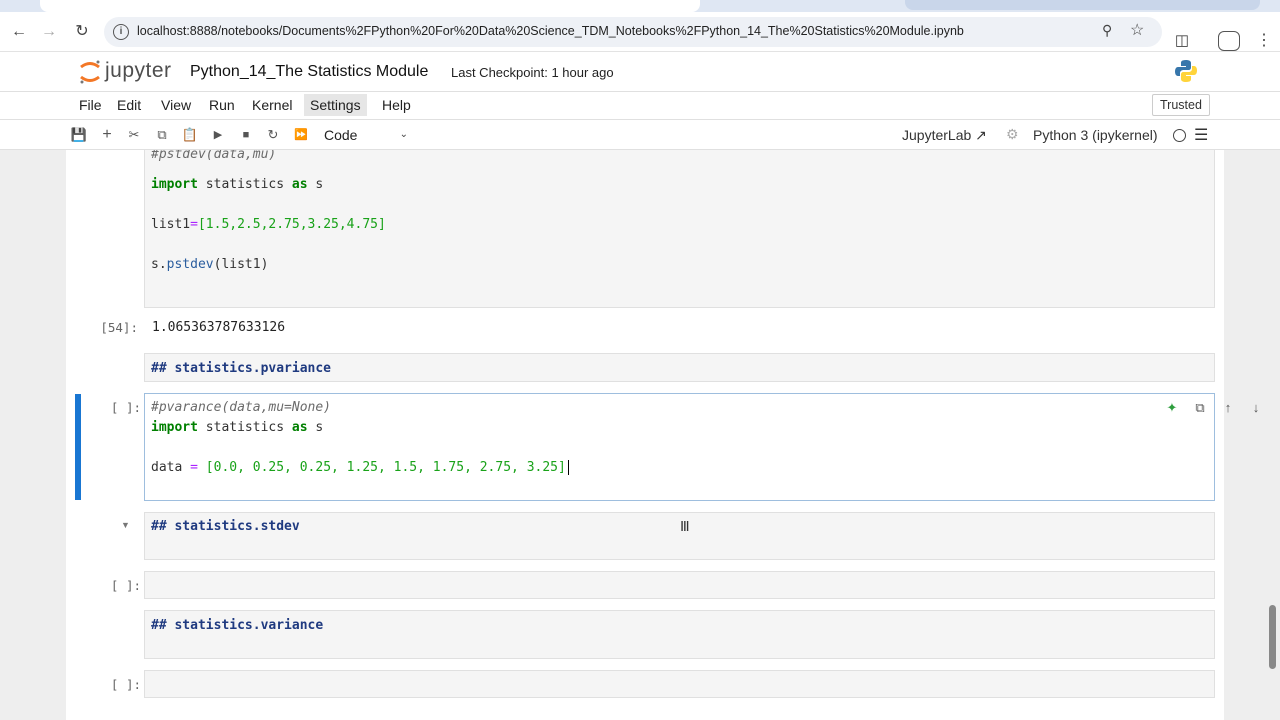 This screenshot has width=1280, height=720. Describe the element at coordinates (273, 135) in the screenshot. I see `restart-icon: ↻` at that location.